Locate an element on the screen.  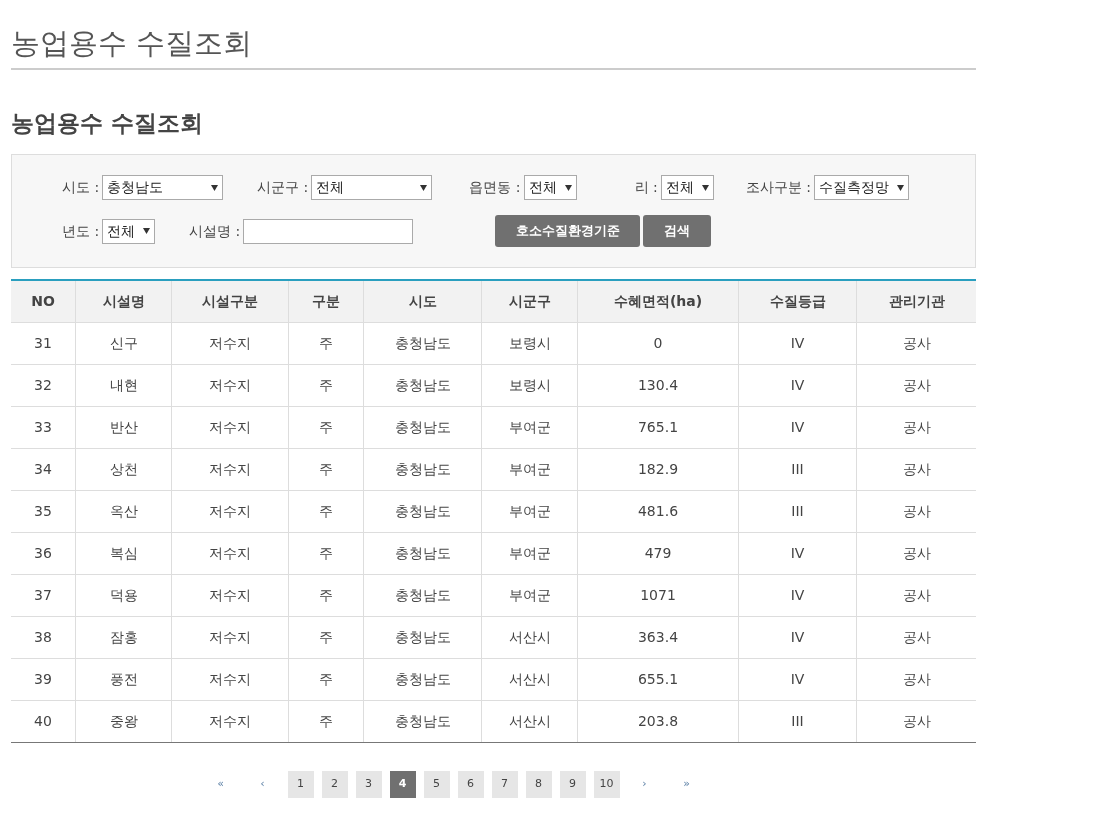
table-cell: 130.4 is located at coordinates (658, 385).